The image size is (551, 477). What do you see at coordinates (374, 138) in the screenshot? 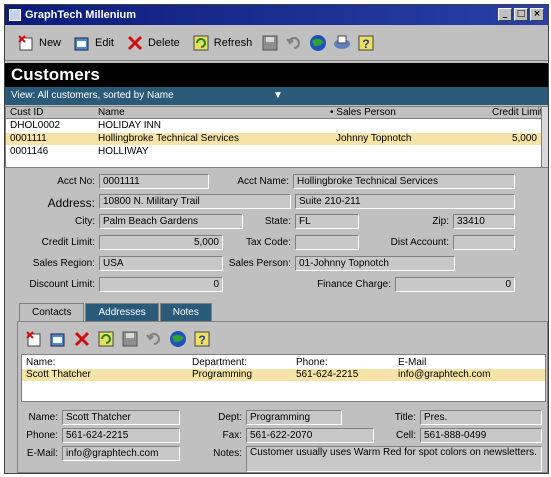
I see `row-sales-person: Johnny Topnotch` at bounding box center [374, 138].